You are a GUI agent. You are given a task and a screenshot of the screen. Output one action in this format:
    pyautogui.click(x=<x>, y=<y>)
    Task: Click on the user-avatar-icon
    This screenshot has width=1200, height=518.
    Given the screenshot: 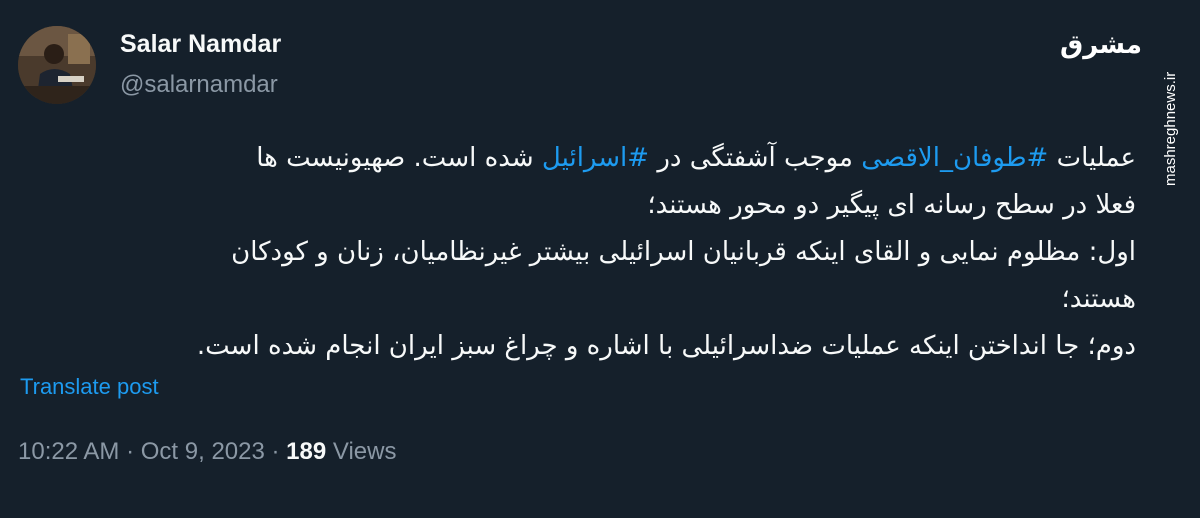 What is the action you would take?
    pyautogui.click(x=57, y=65)
    